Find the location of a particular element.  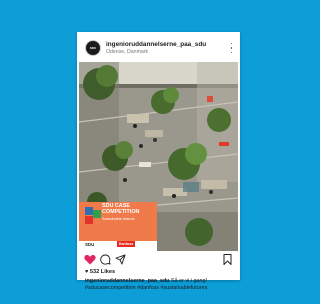

sdu-logo: SDU is located at coordinates (90, 244).